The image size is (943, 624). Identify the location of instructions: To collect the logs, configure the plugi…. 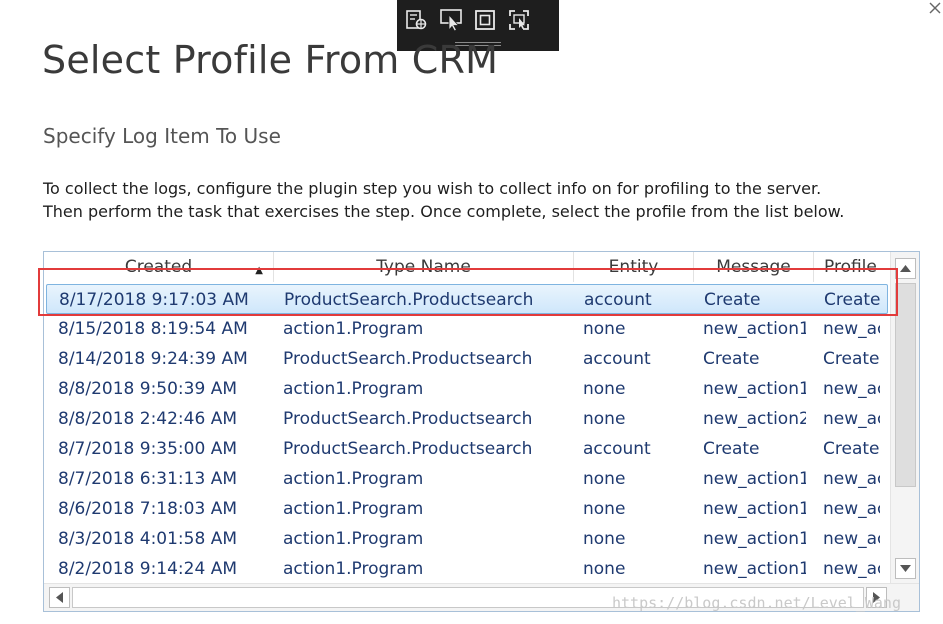
(443, 200).